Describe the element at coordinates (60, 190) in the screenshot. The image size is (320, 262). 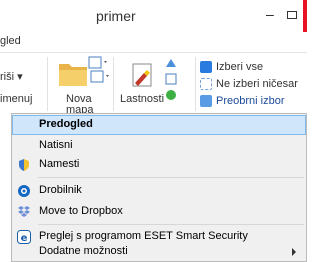
I see `menu-item-label: Drobilnik` at that location.